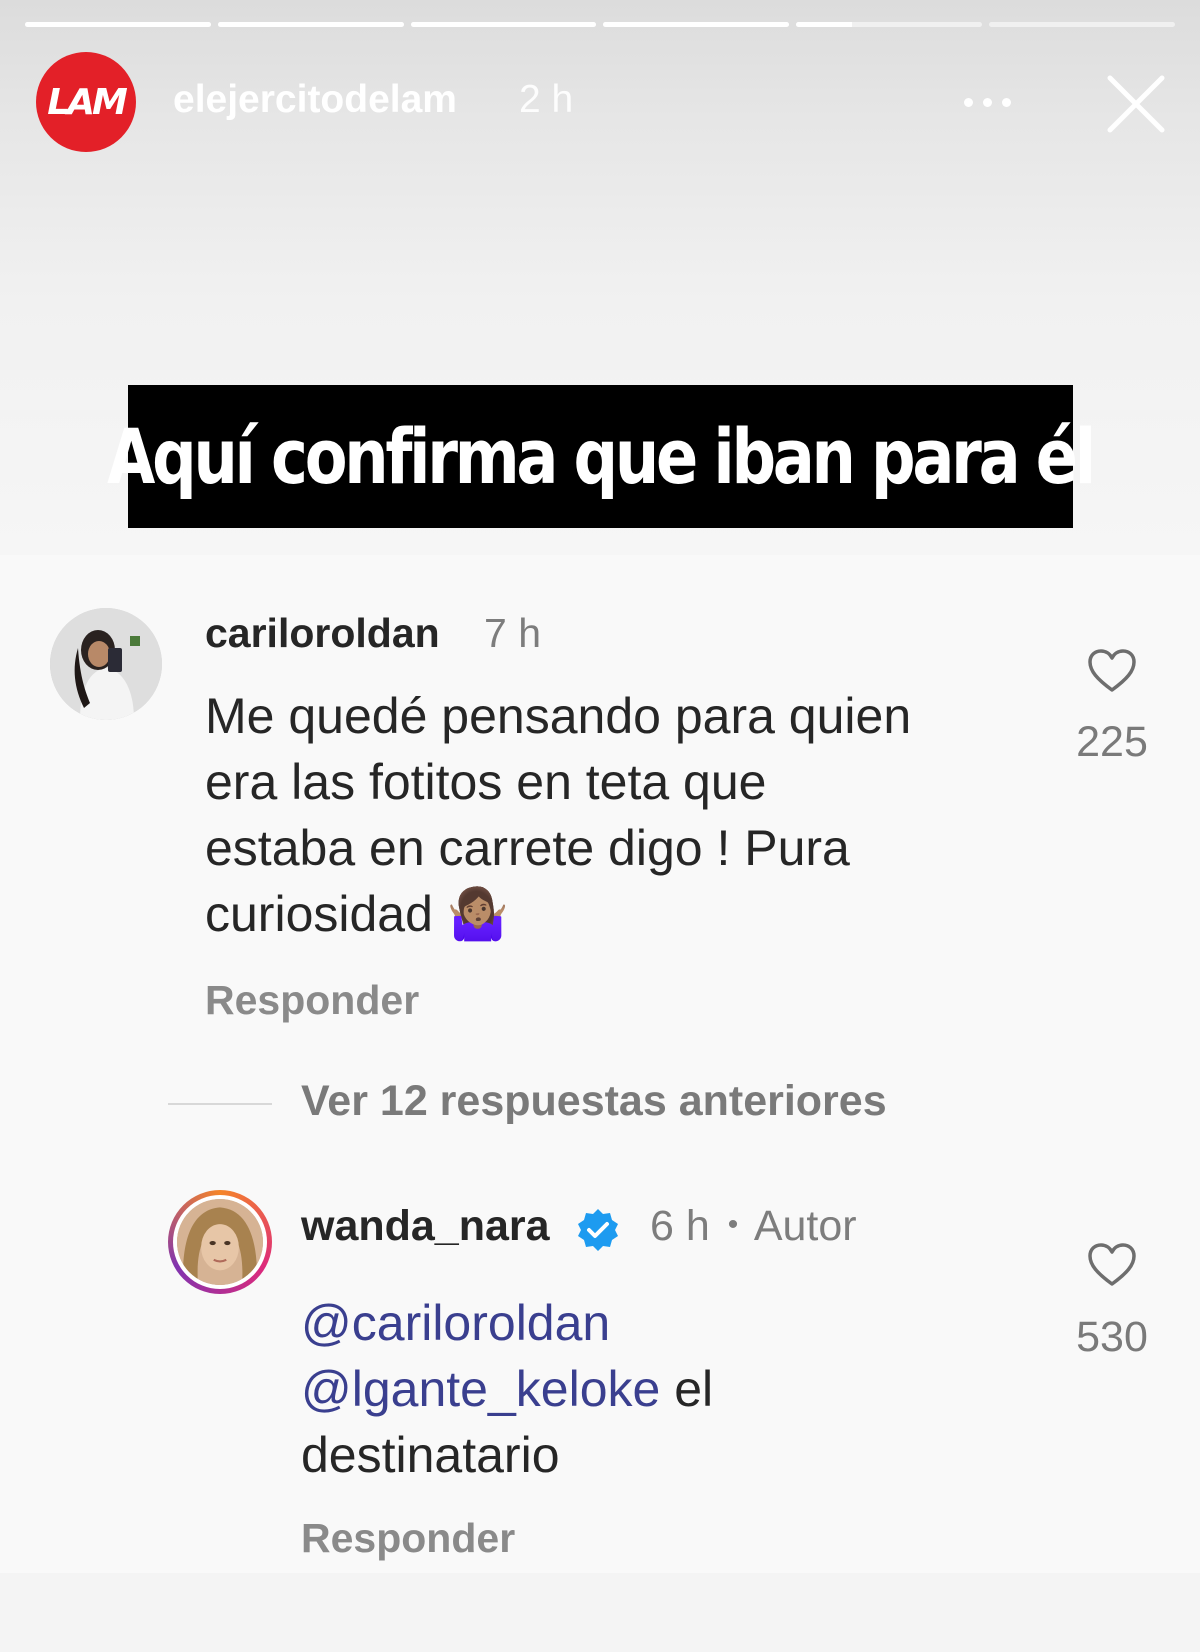 The image size is (1200, 1652). I want to click on view-replies-button: Ver 12 respuestas anteriores, so click(594, 1101).